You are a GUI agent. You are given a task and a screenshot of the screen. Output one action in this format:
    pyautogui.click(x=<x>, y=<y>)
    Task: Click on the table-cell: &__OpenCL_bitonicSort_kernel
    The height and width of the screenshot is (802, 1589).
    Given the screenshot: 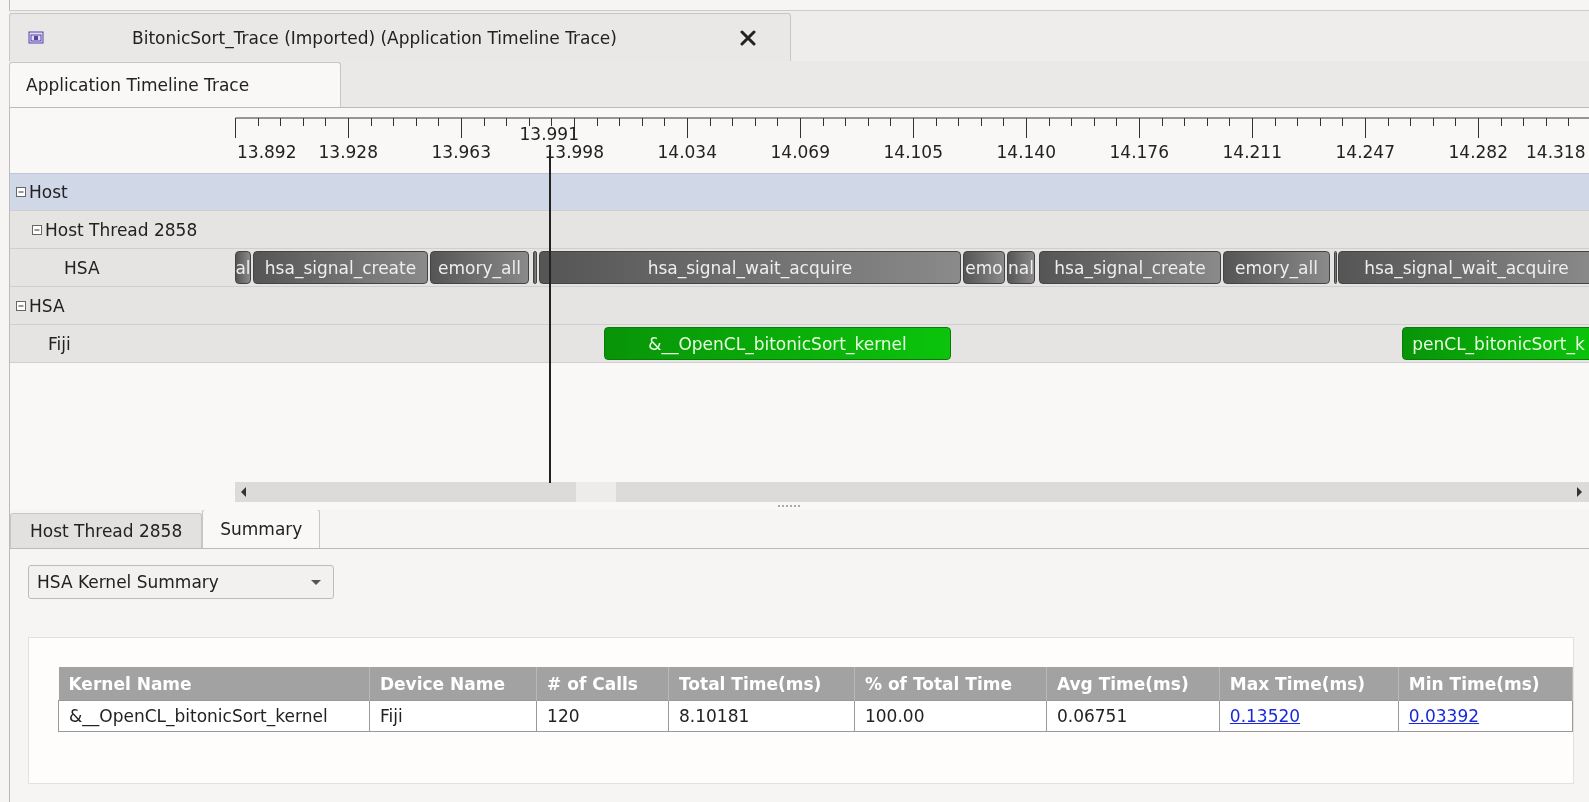 What is the action you would take?
    pyautogui.click(x=214, y=716)
    